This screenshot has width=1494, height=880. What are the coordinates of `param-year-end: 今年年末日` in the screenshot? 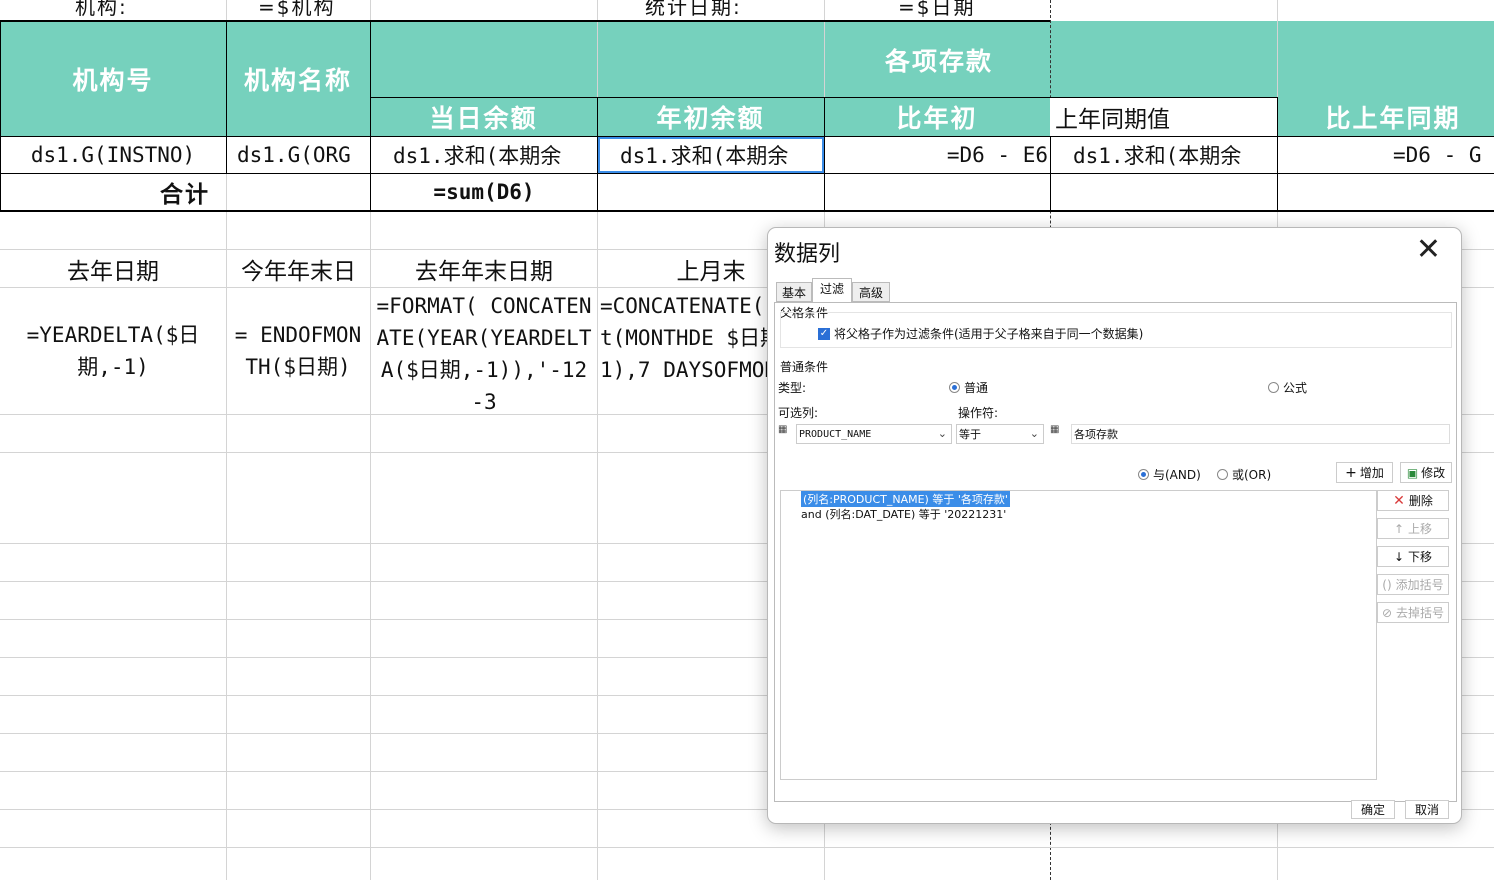 It's located at (298, 268).